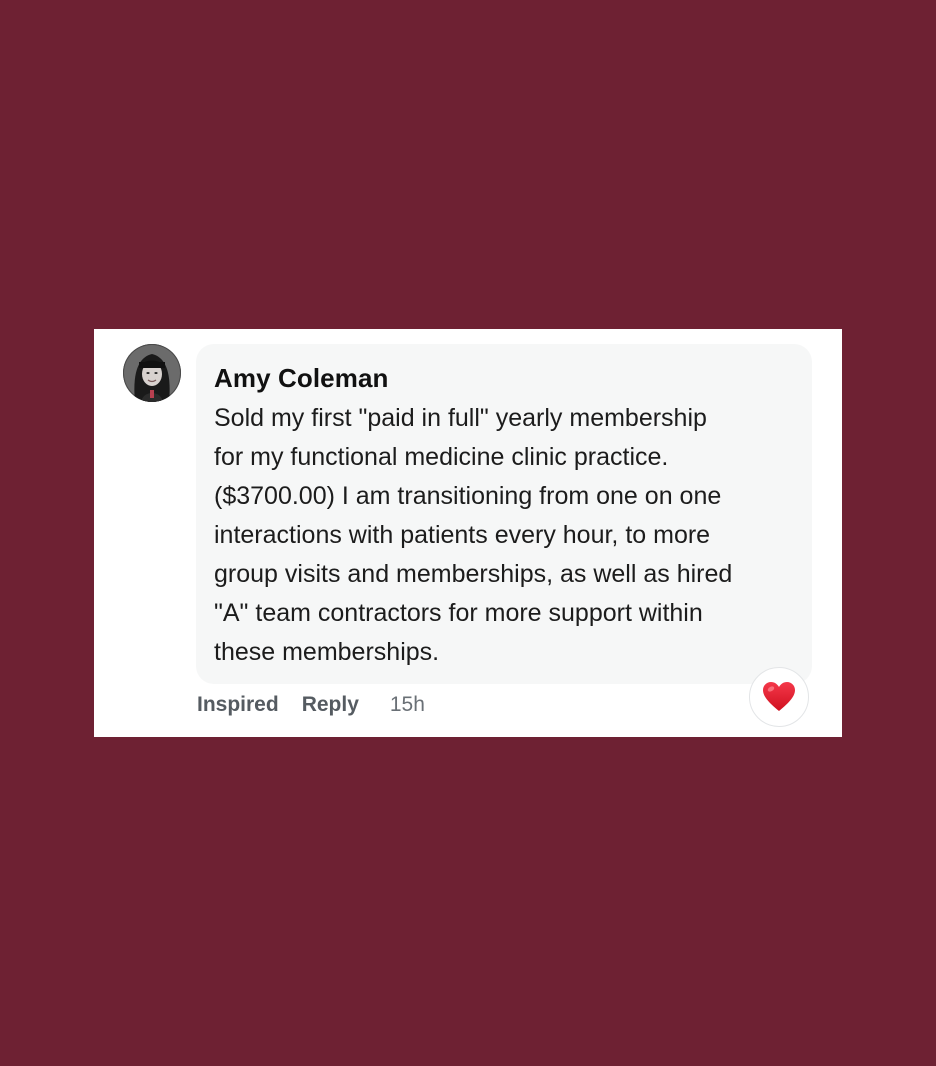 This screenshot has height=1066, width=936. I want to click on inspired-button: Inspired, so click(238, 705).